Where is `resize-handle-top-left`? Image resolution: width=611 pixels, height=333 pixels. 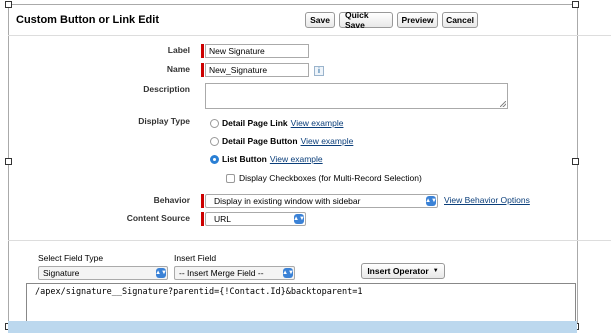 resize-handle-top-left is located at coordinates (8, 4).